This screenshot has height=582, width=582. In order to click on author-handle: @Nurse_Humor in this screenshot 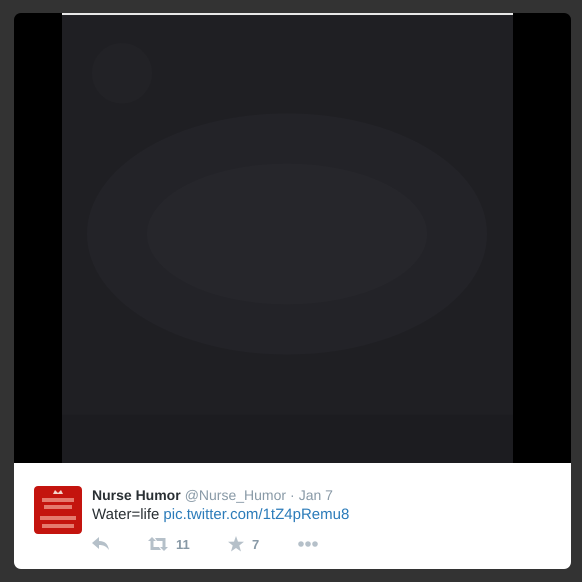, I will do `click(235, 495)`.